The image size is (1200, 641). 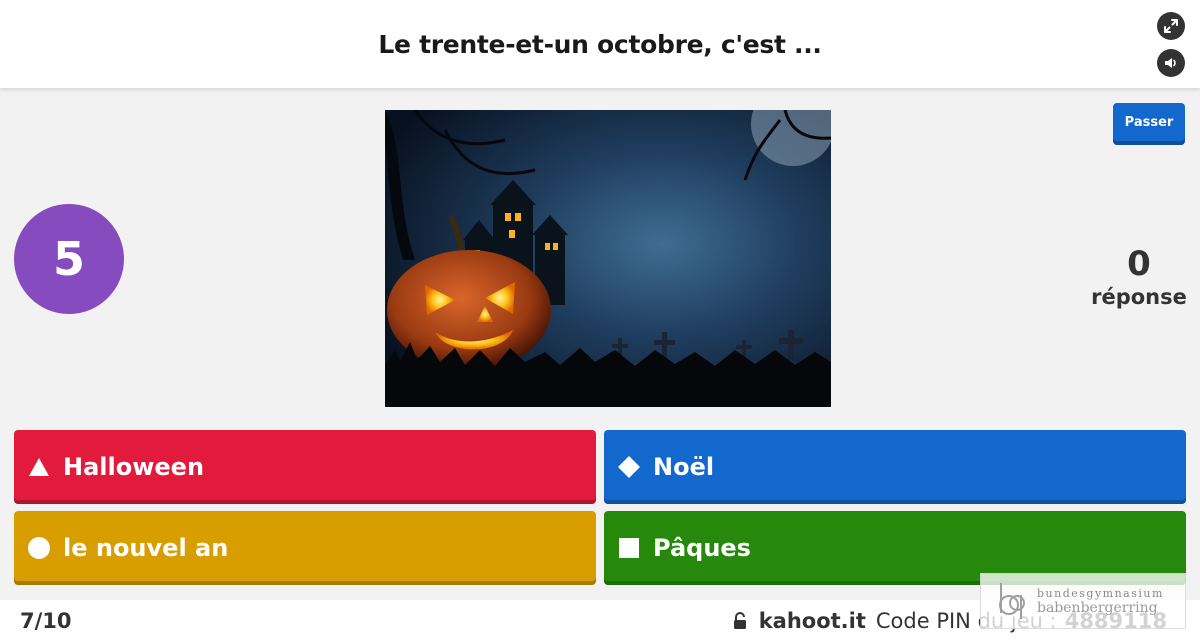 I want to click on question-progress: 7/10, so click(x=46, y=621).